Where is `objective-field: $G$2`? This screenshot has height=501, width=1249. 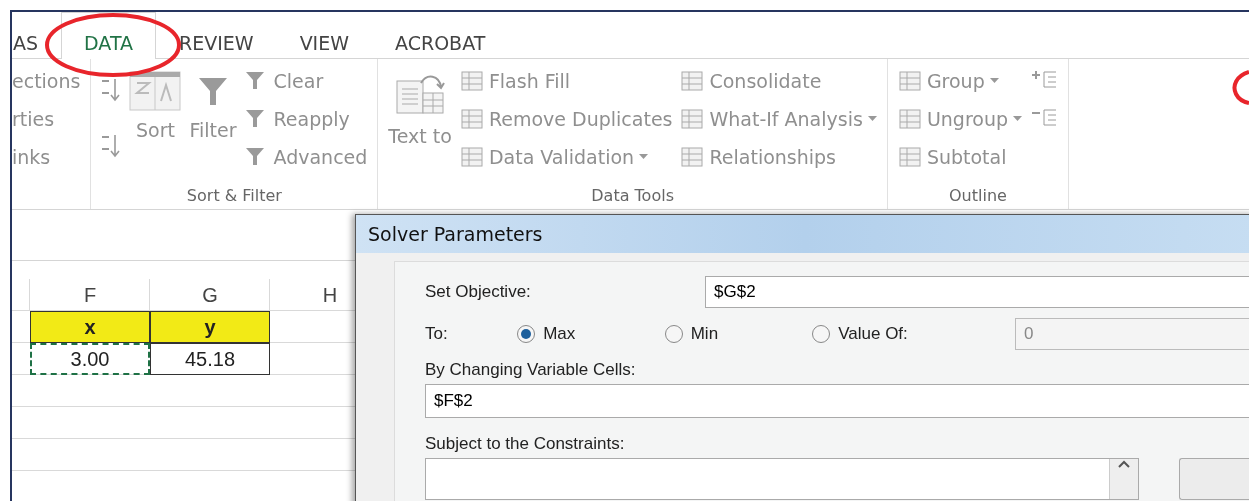
objective-field: $G$2 is located at coordinates (977, 292).